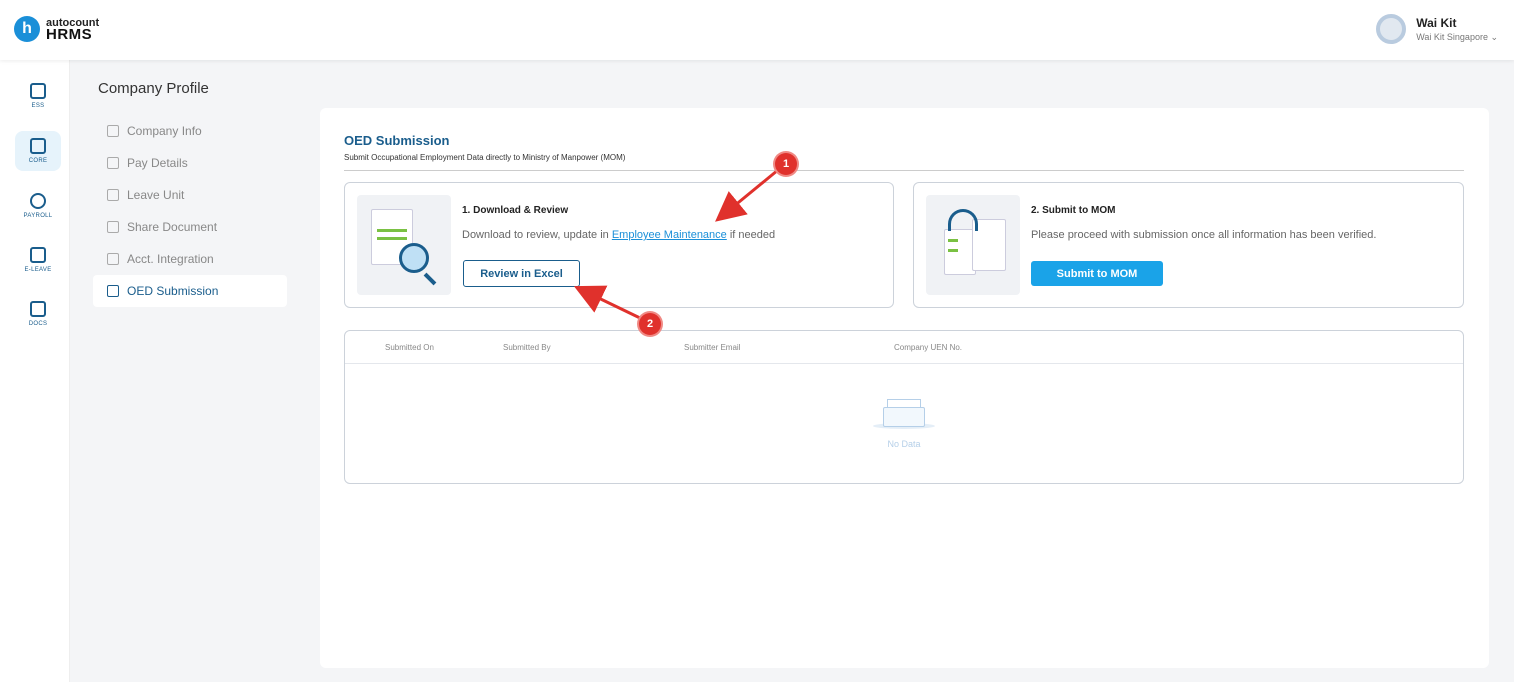 The width and height of the screenshot is (1514, 682). Describe the element at coordinates (190, 195) in the screenshot. I see `sidebar-item-leave-unit: Leave Unit` at that location.